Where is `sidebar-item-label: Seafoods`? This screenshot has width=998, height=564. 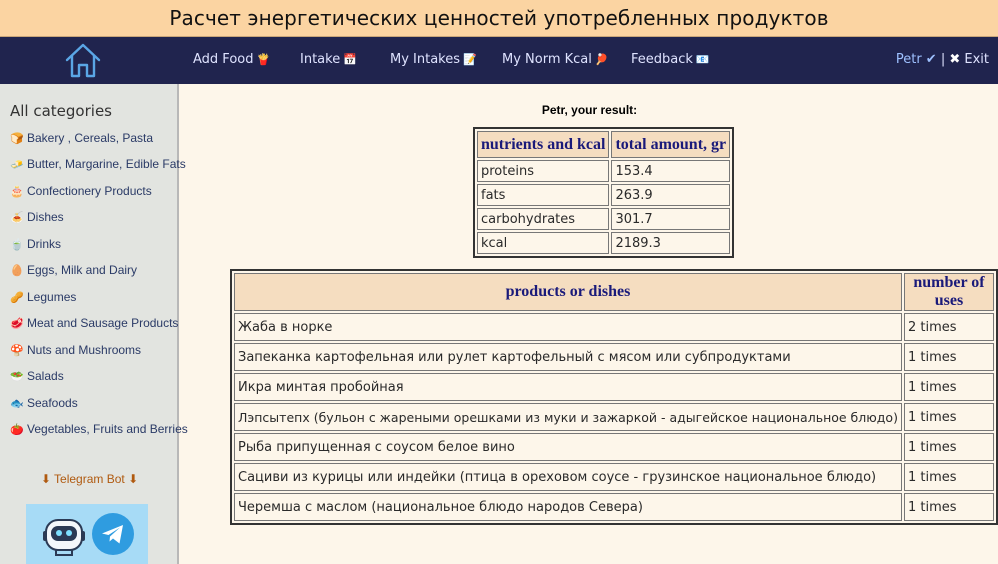 sidebar-item-label: Seafoods is located at coordinates (52, 403).